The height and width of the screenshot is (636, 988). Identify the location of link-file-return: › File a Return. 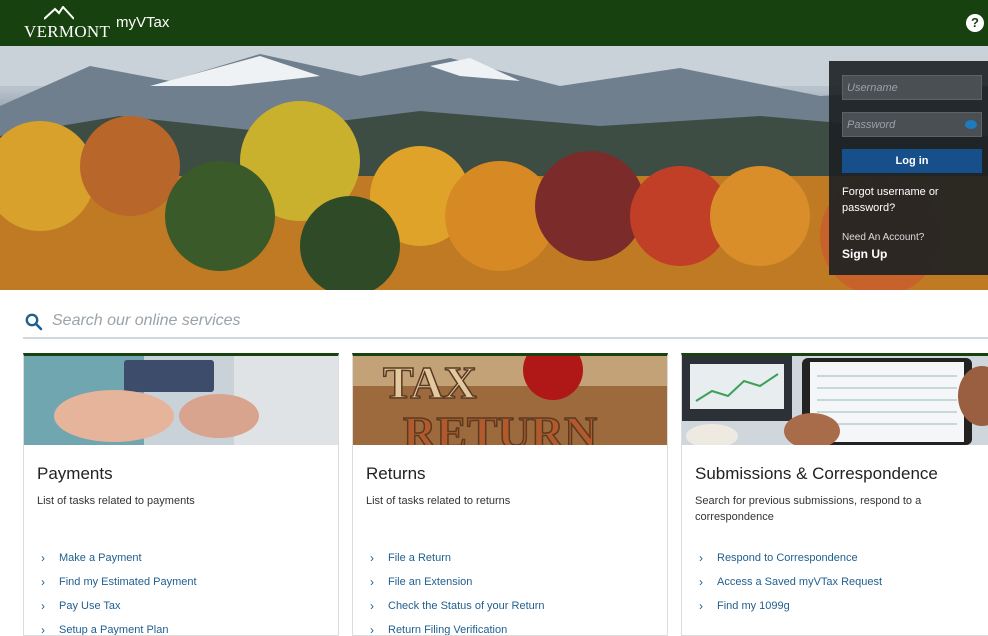
(457, 558).